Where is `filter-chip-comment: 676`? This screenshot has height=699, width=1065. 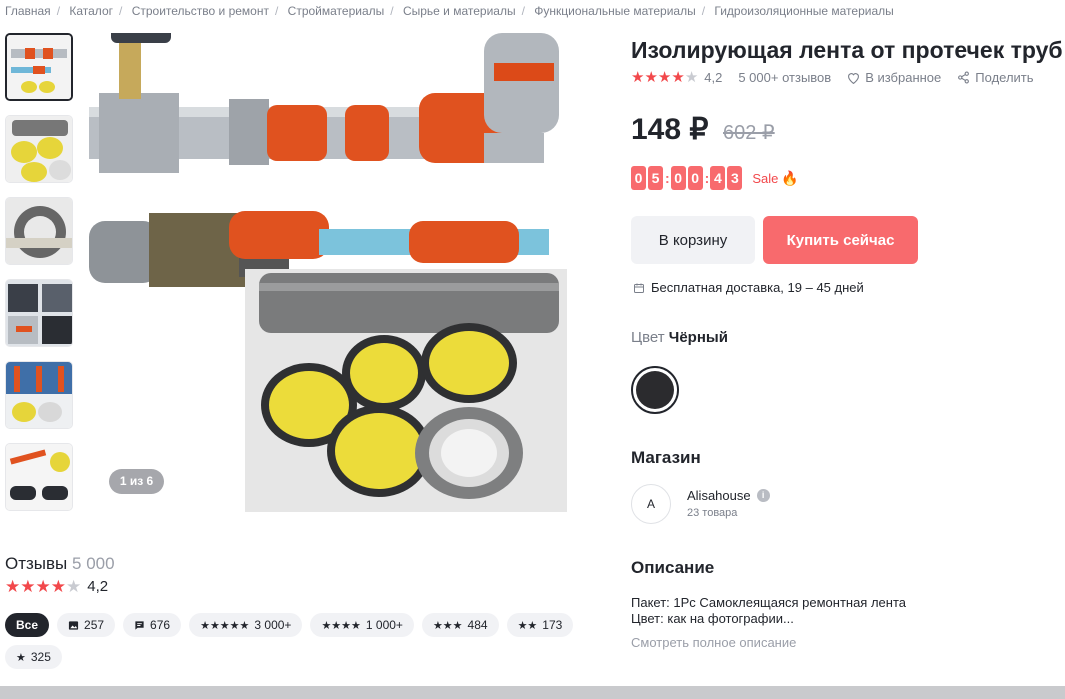 filter-chip-comment: 676 is located at coordinates (152, 625).